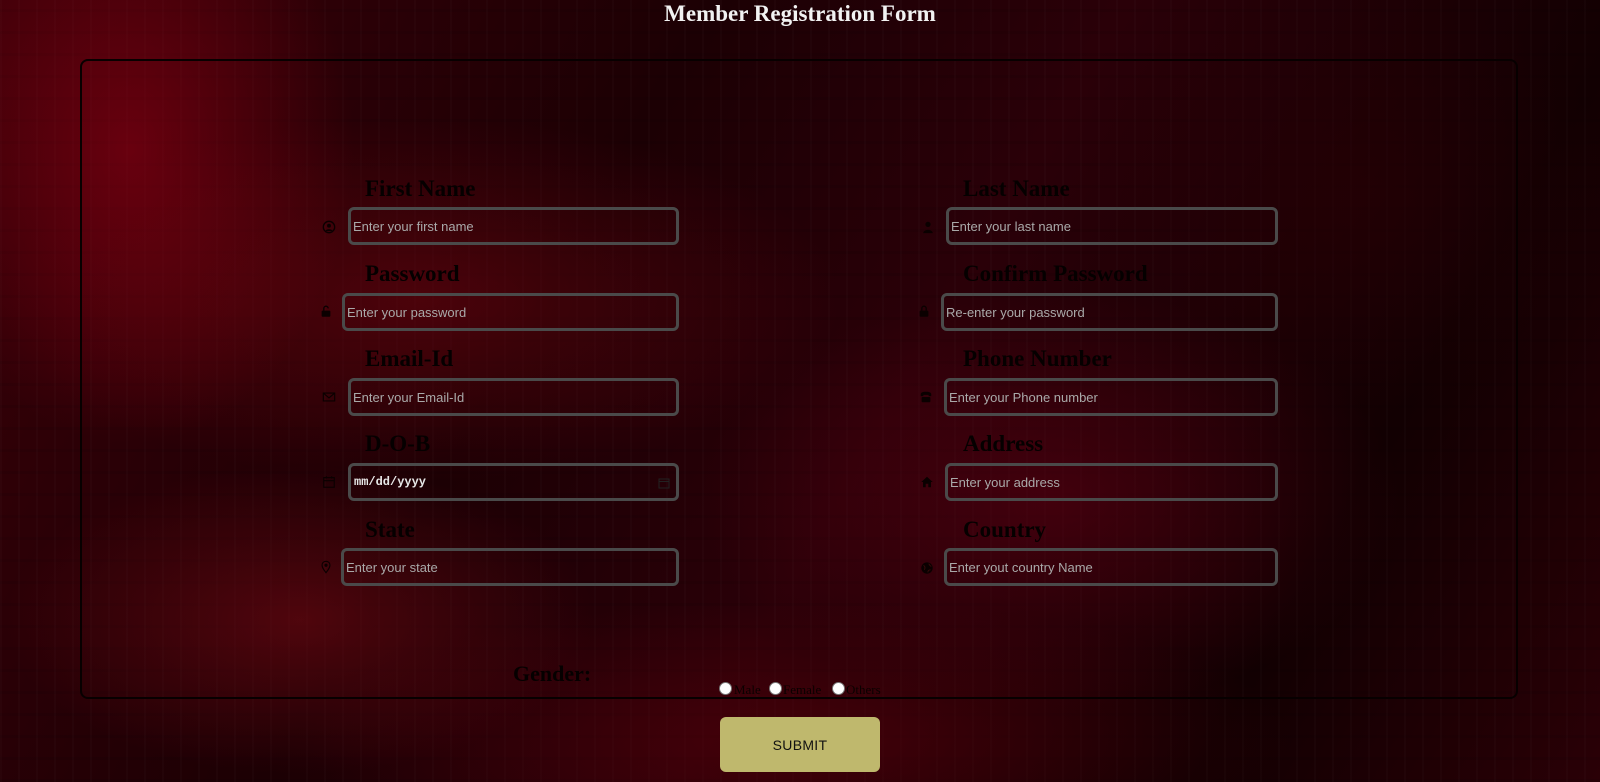 This screenshot has height=782, width=1600. What do you see at coordinates (802, 689) in the screenshot?
I see `gender-female-label: Female` at bounding box center [802, 689].